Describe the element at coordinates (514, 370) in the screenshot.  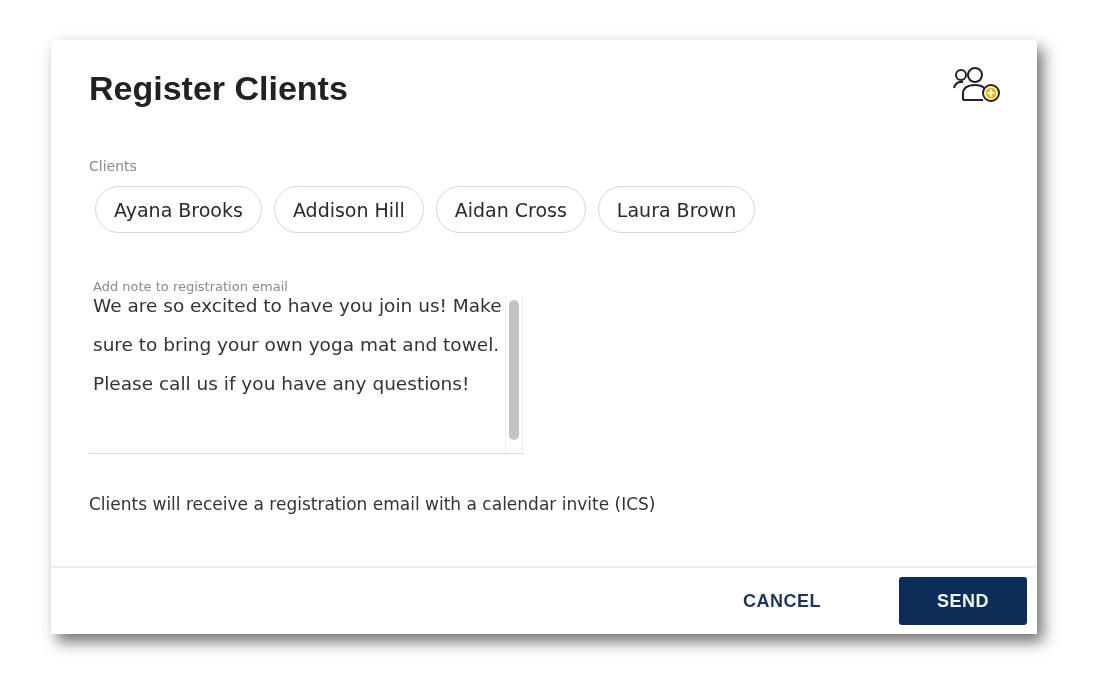
I see `scrollbar-thumb` at that location.